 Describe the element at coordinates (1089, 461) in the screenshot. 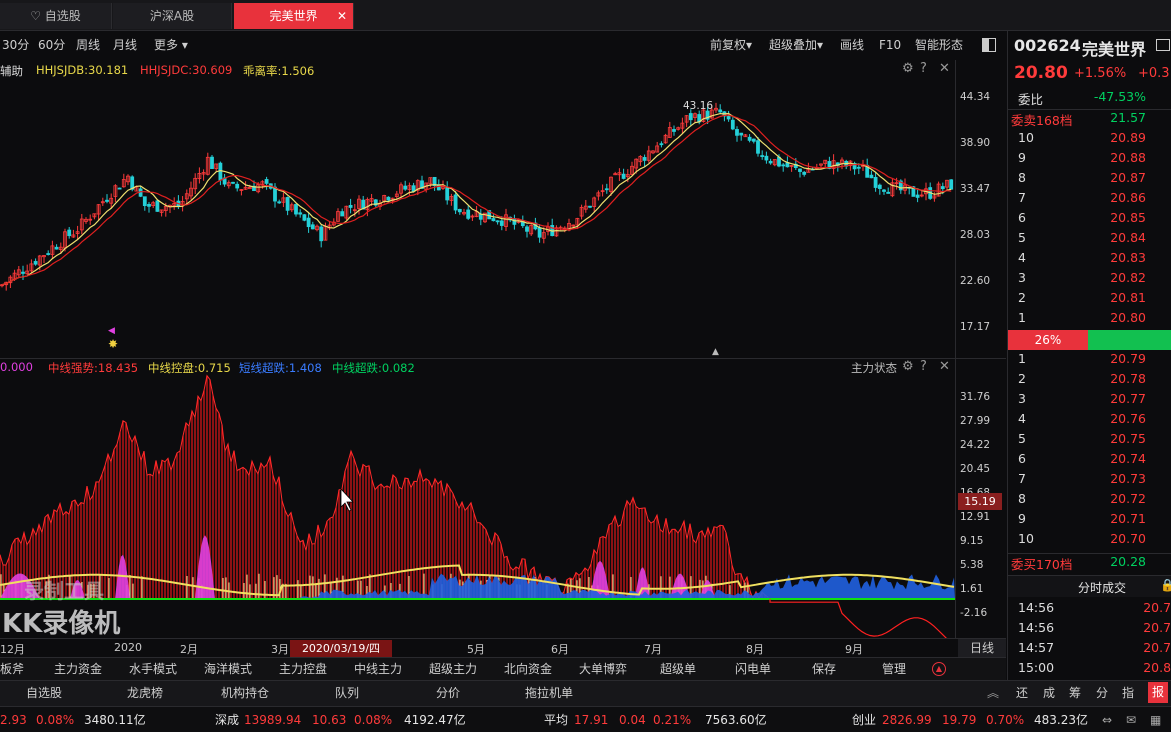

I see `buy-level-row: 6 20.74` at that location.